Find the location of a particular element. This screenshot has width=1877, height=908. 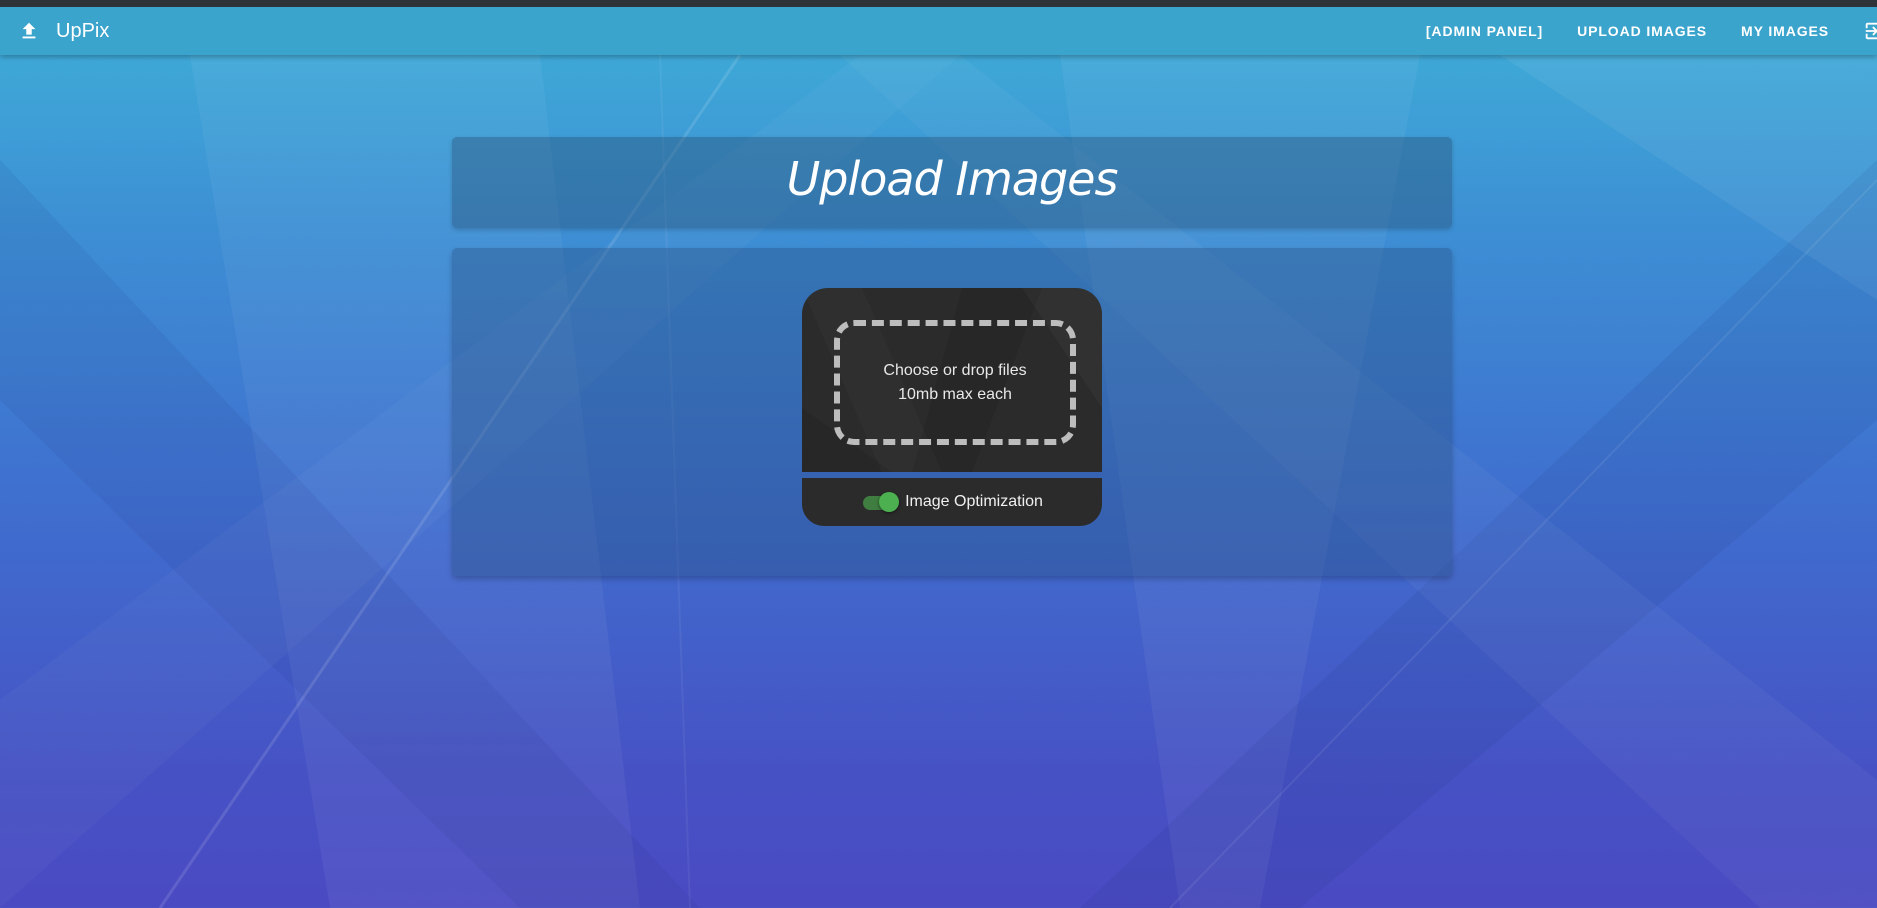

drop-instruction: Choose or drop files is located at coordinates (955, 370).